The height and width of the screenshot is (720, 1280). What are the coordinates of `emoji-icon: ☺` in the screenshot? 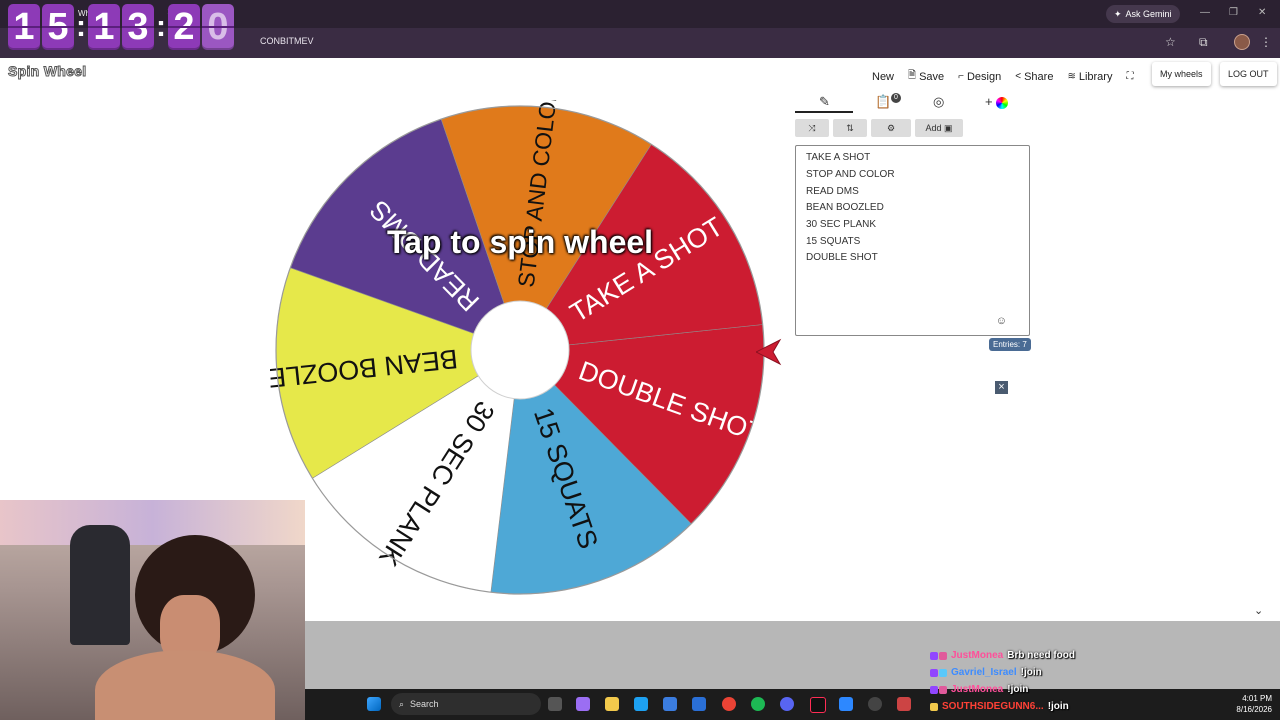 It's located at (1001, 321).